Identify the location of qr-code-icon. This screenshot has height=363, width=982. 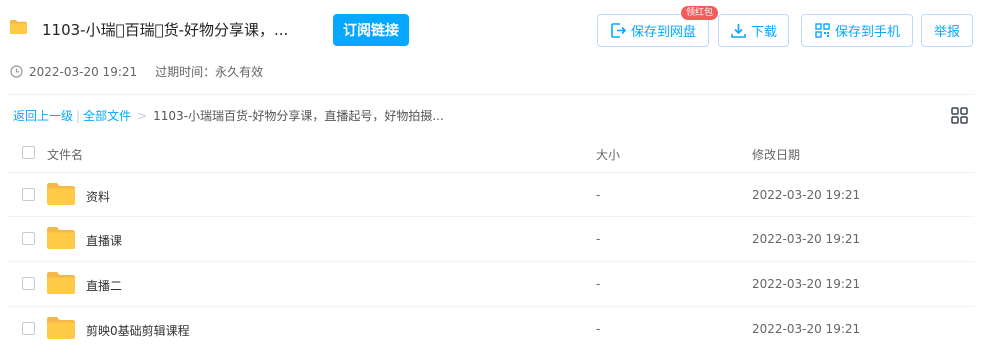
(822, 30).